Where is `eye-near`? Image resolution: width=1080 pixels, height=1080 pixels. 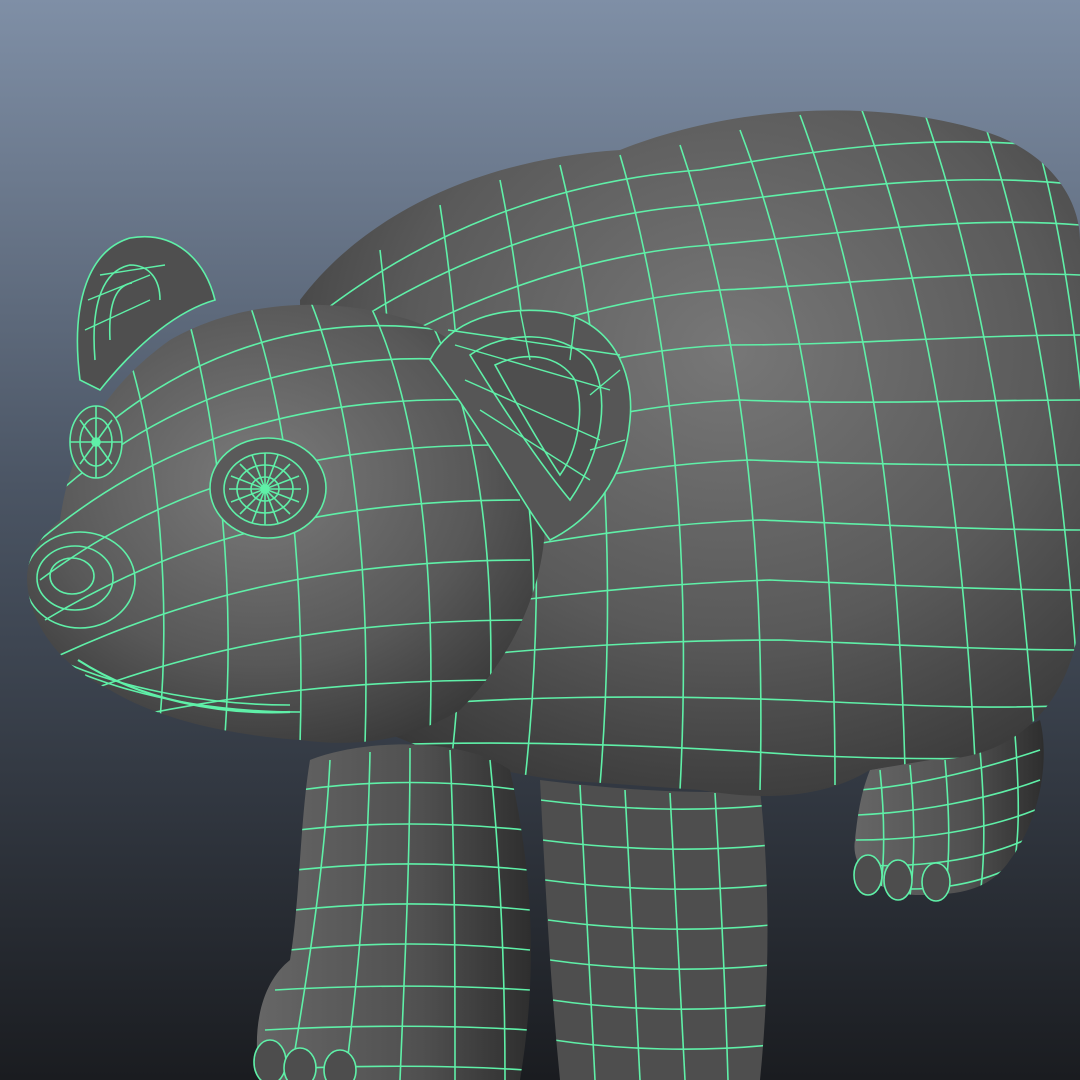 eye-near is located at coordinates (268, 488).